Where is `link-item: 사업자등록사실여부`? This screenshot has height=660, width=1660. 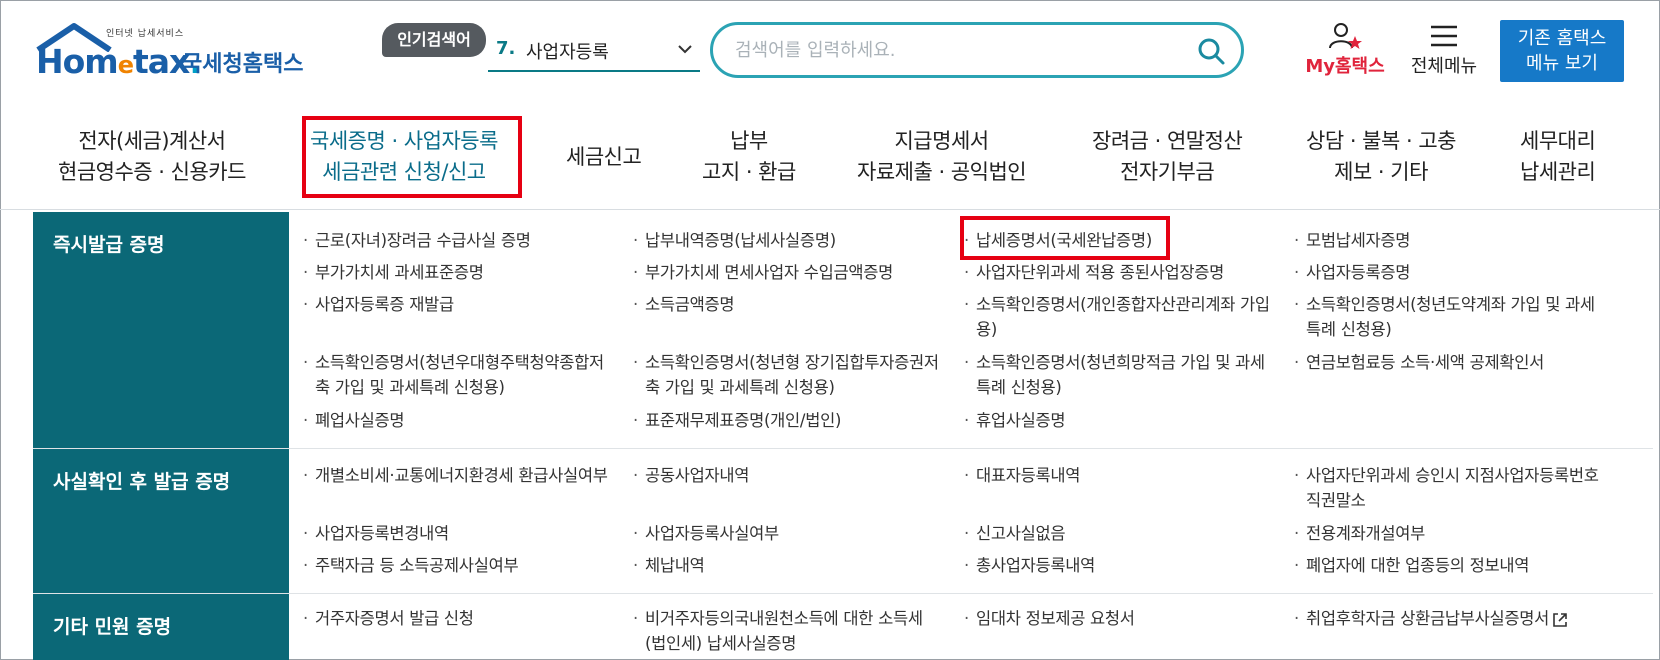
link-item: 사업자등록사실여부 is located at coordinates (786, 533).